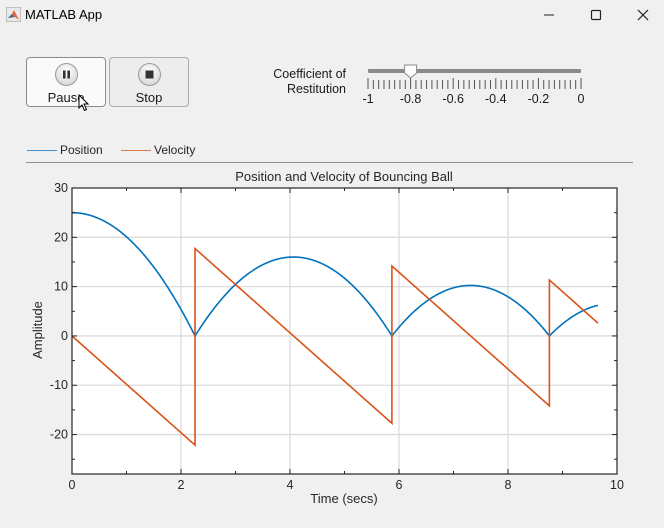 The image size is (664, 528). Describe the element at coordinates (290, 485) in the screenshot. I see `x-tick-label: 4` at that location.